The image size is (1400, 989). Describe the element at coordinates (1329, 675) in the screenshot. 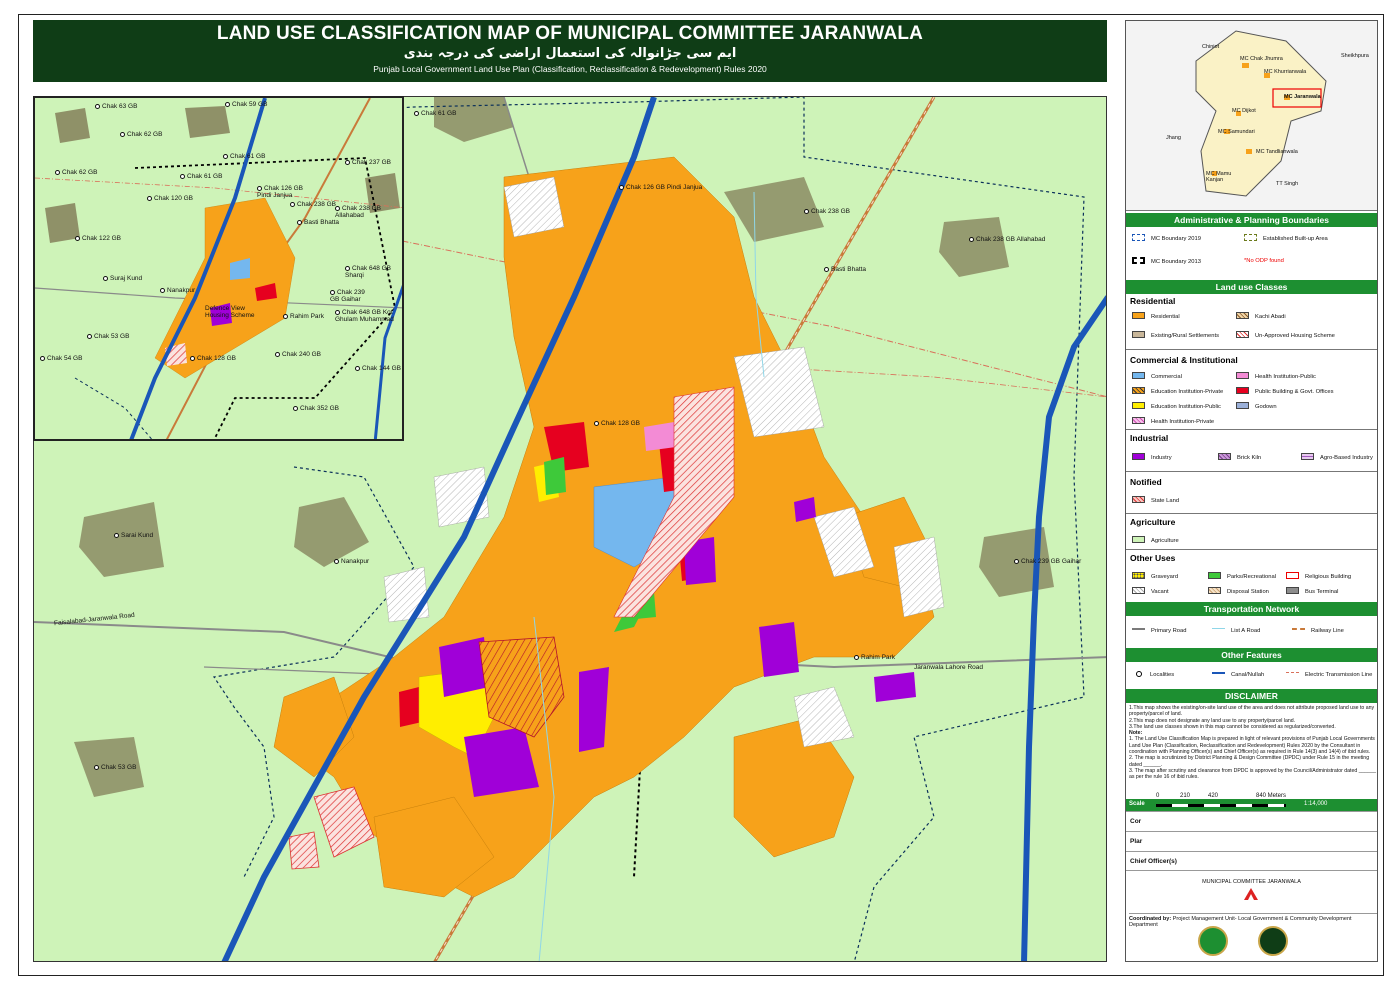

I see `legend-item: Electric Transmission Line` at that location.